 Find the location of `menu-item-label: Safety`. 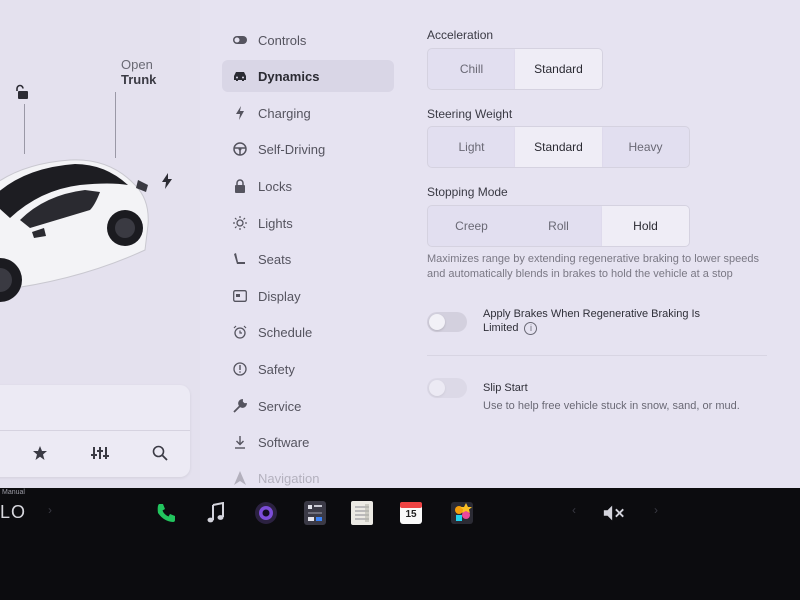

menu-item-label: Safety is located at coordinates (276, 369).